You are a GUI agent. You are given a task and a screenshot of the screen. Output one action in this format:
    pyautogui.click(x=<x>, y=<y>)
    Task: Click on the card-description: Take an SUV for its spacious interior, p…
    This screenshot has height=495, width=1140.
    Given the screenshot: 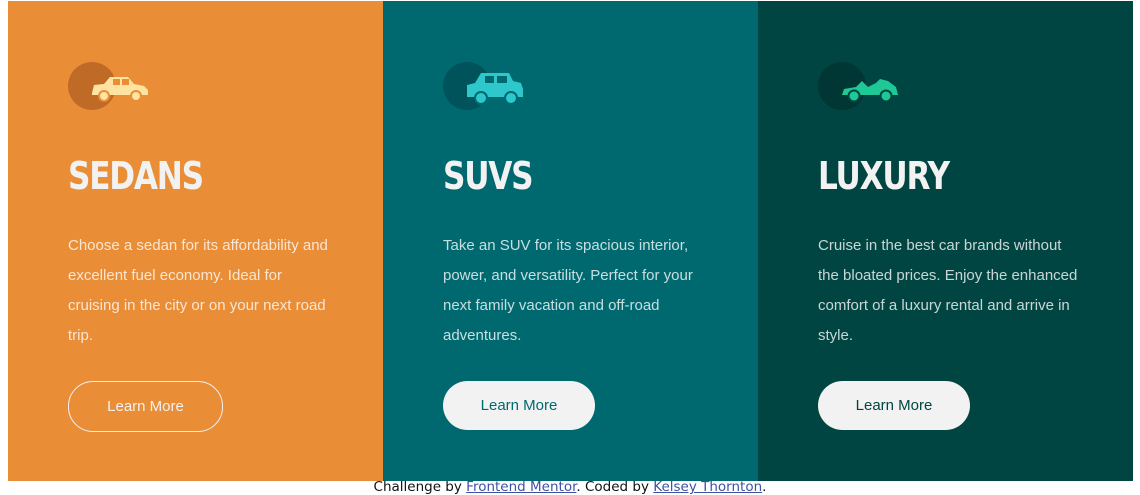 What is the action you would take?
    pyautogui.click(x=568, y=290)
    